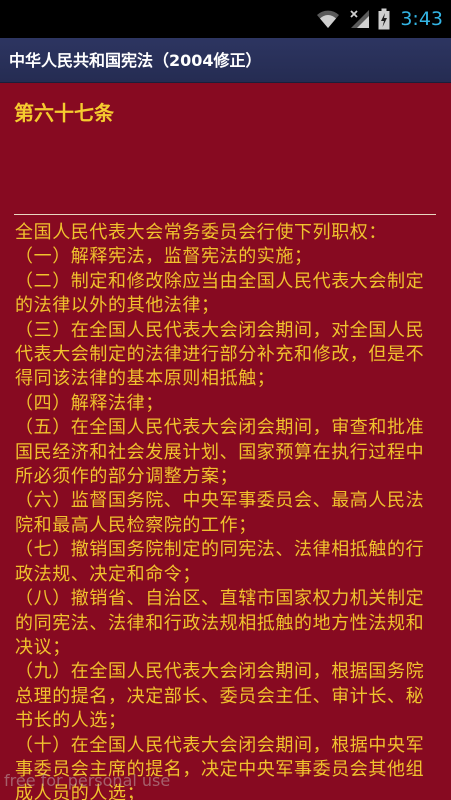 This screenshot has width=451, height=800. I want to click on status-time: 3:43, so click(421, 19).